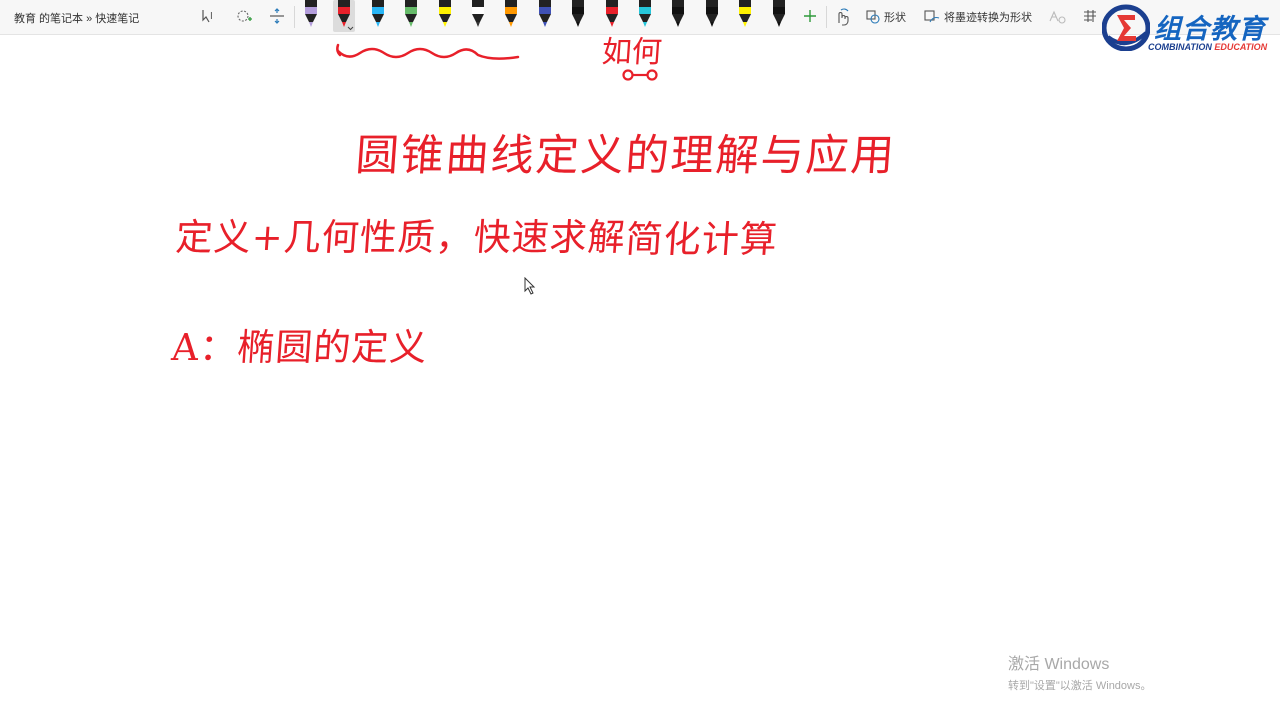  What do you see at coordinates (1057, 16) in the screenshot?
I see `ink-to-math-icon` at bounding box center [1057, 16].